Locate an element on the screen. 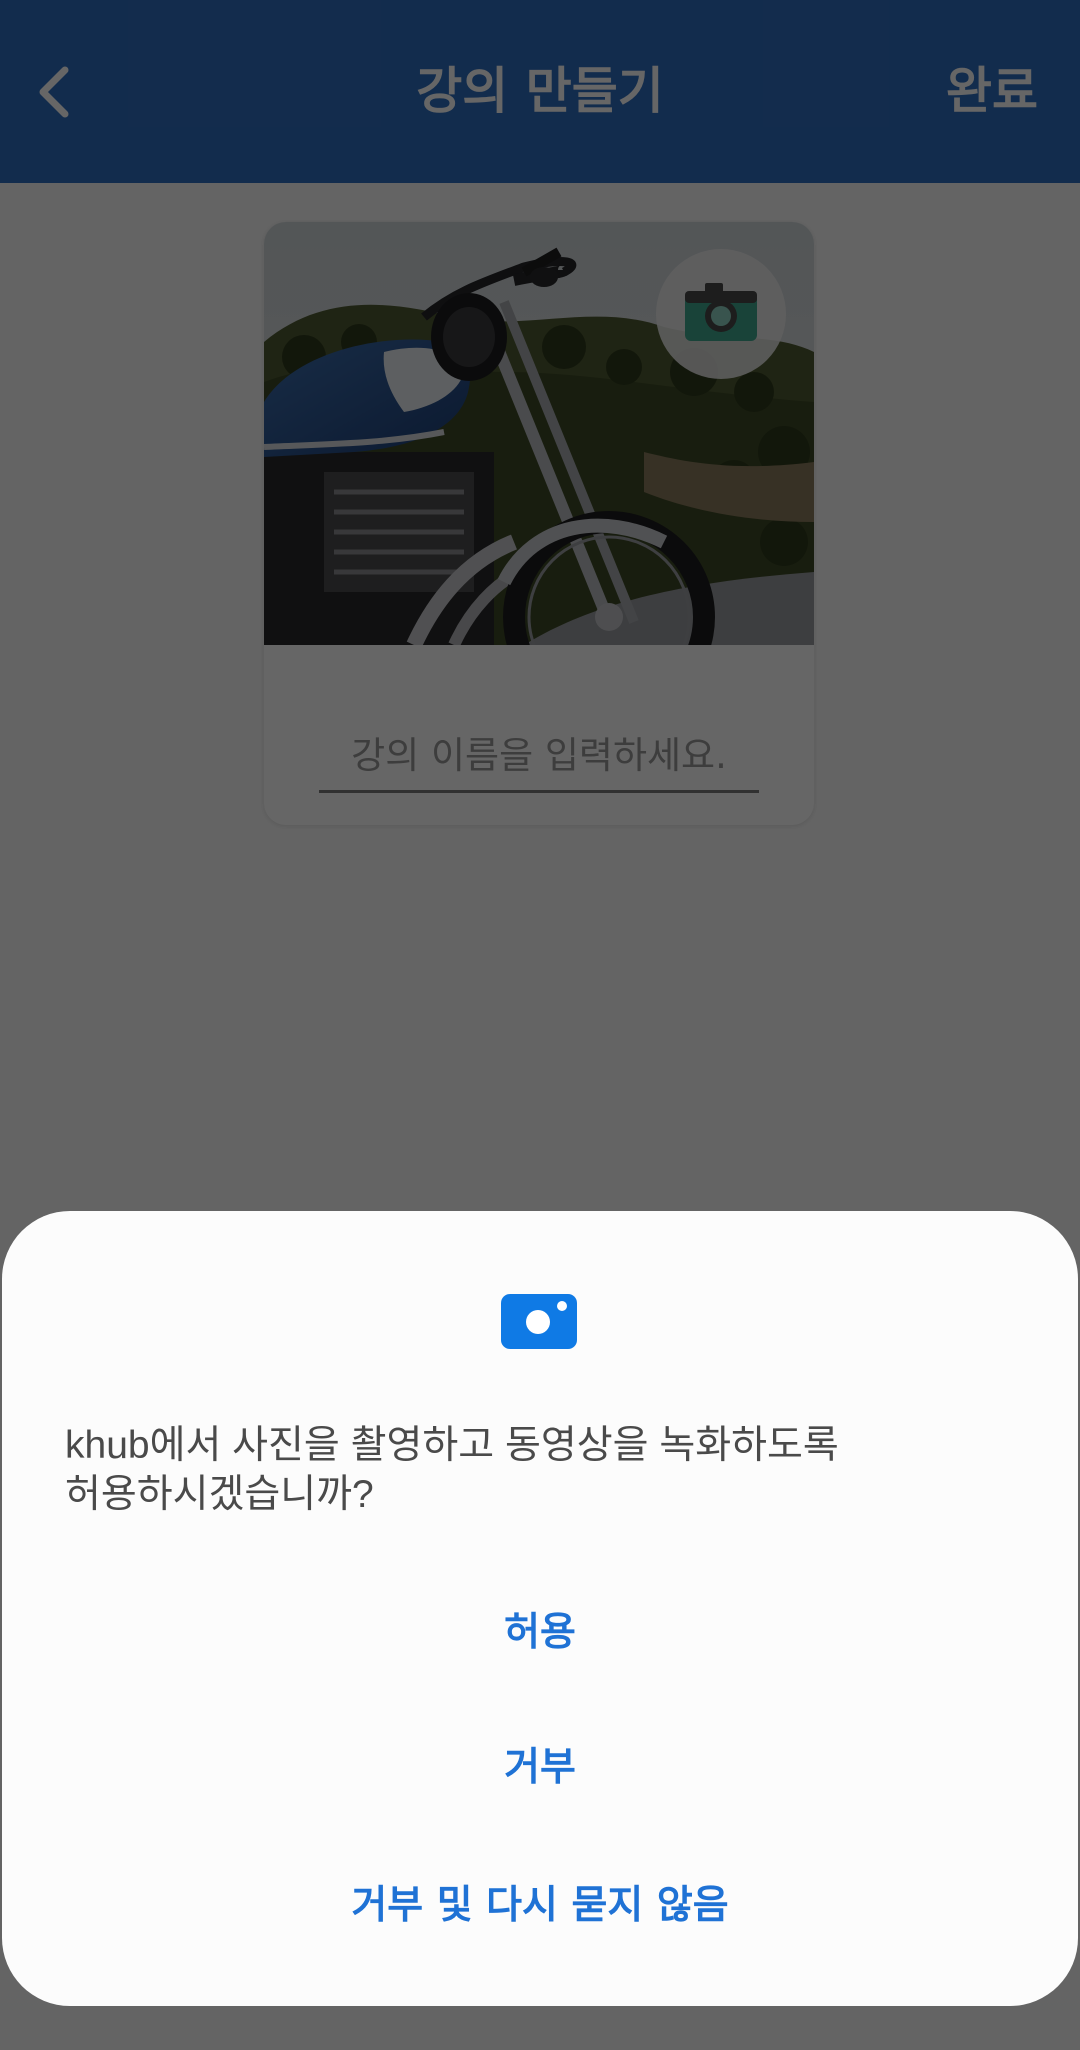  permission-message: khub에서 사진을 촬영하고 동영상을 녹화하도록 허용하시겠습니까? is located at coordinates (525, 1470).